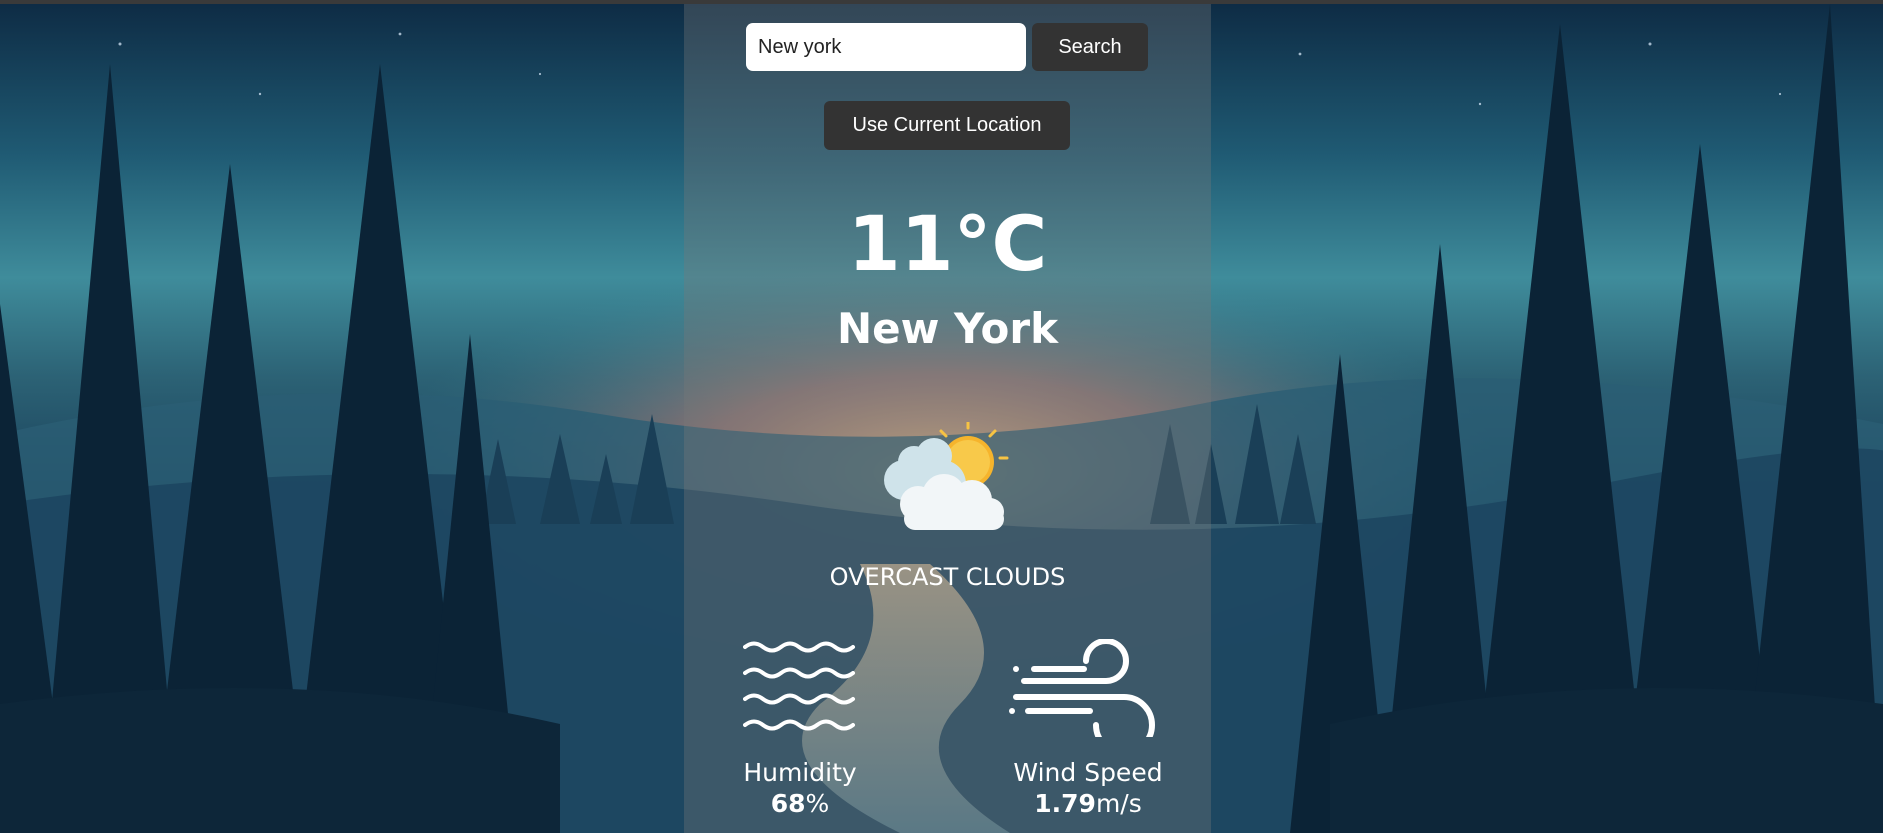  Describe the element at coordinates (799, 686) in the screenshot. I see `humidity-waves-icon` at that location.